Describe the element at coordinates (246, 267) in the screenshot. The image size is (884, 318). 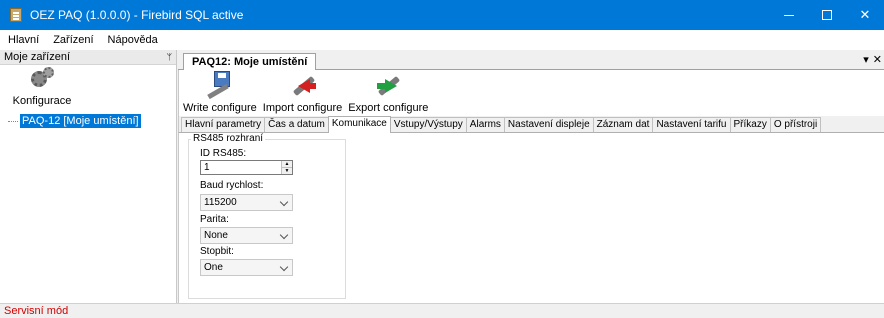
I see `stopbit-select: One` at that location.